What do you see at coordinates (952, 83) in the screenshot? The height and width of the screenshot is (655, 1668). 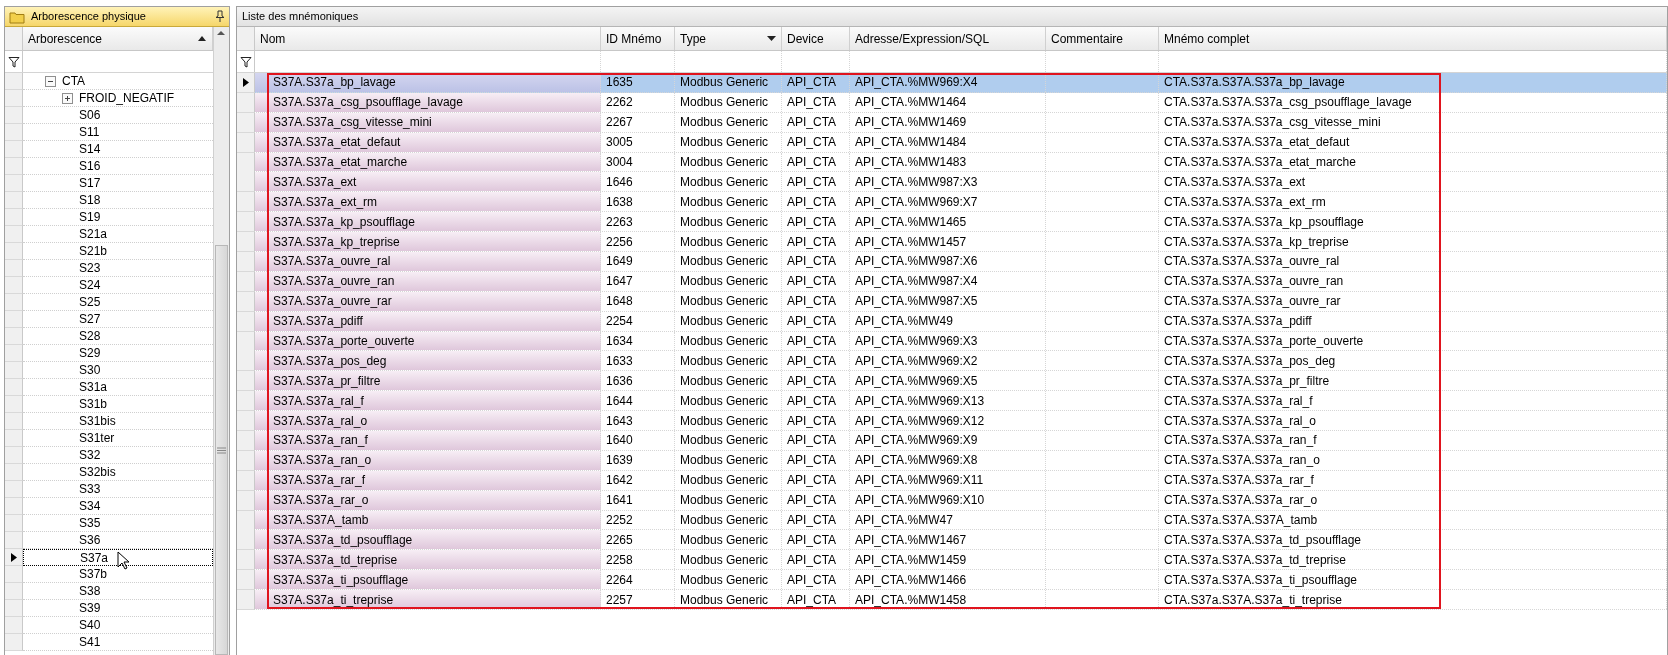 I see `table-row: S37A.S37a_bp_lavage 1635 Modbus Generic API_CTA API_CTA.%MW969:X4 CTA.S37a.S37A.S37a_bp_lavage` at bounding box center [952, 83].